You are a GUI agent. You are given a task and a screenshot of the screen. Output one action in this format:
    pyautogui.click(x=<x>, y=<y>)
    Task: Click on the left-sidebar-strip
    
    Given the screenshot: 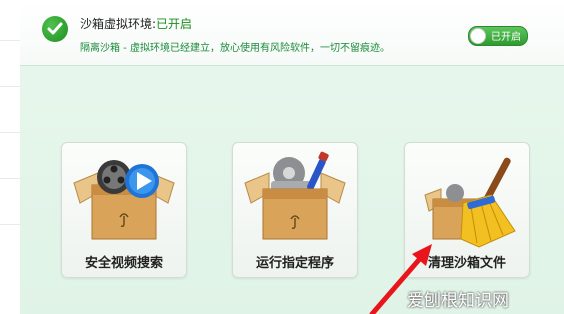 What is the action you would take?
    pyautogui.click(x=10, y=157)
    